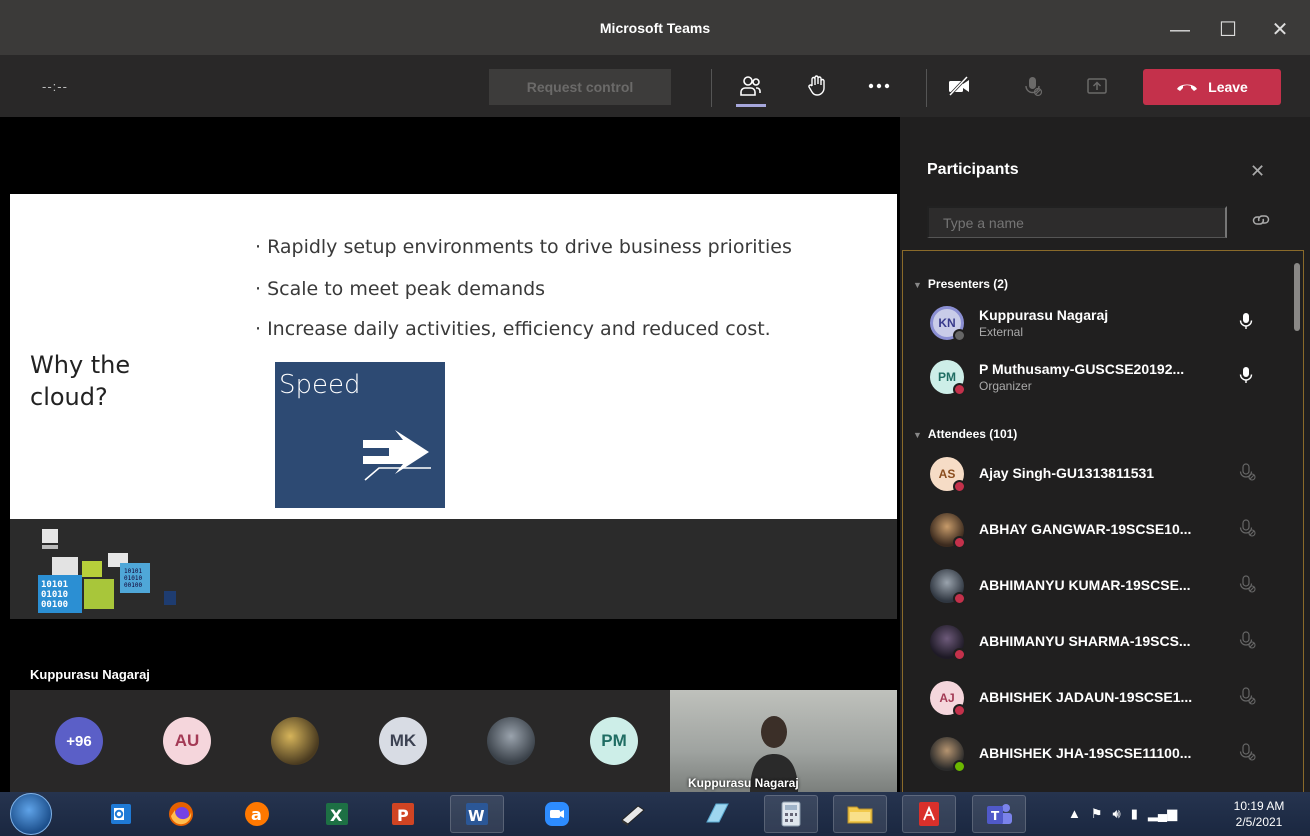 This screenshot has height=836, width=1310. Describe the element at coordinates (580, 87) in the screenshot. I see `request-control-button: Request control` at that location.